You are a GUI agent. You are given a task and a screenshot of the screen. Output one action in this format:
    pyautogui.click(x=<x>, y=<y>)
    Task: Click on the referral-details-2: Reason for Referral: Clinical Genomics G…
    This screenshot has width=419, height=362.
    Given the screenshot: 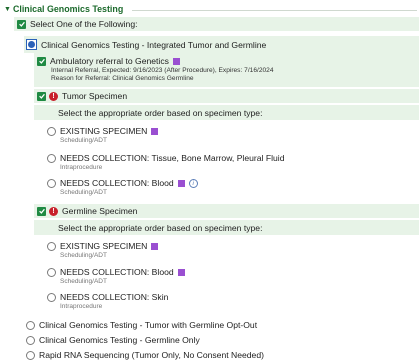 What is the action you would take?
    pyautogui.click(x=122, y=78)
    